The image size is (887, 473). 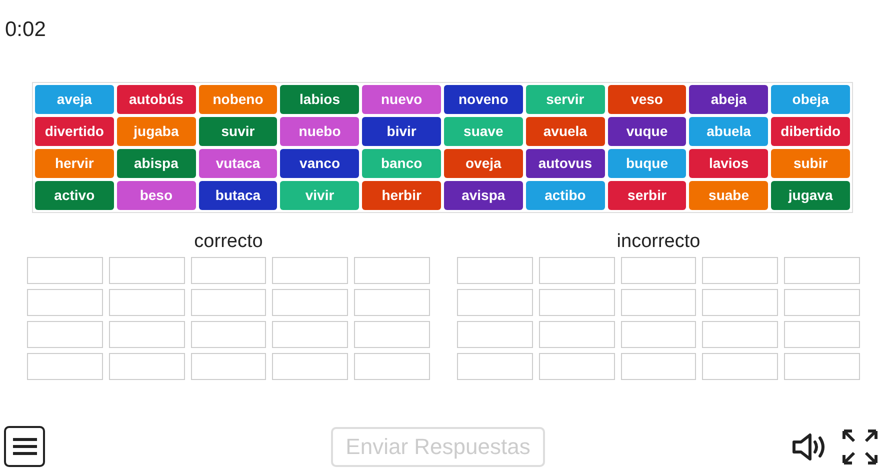 What do you see at coordinates (156, 131) in the screenshot?
I see `word-tile: jugaba` at bounding box center [156, 131].